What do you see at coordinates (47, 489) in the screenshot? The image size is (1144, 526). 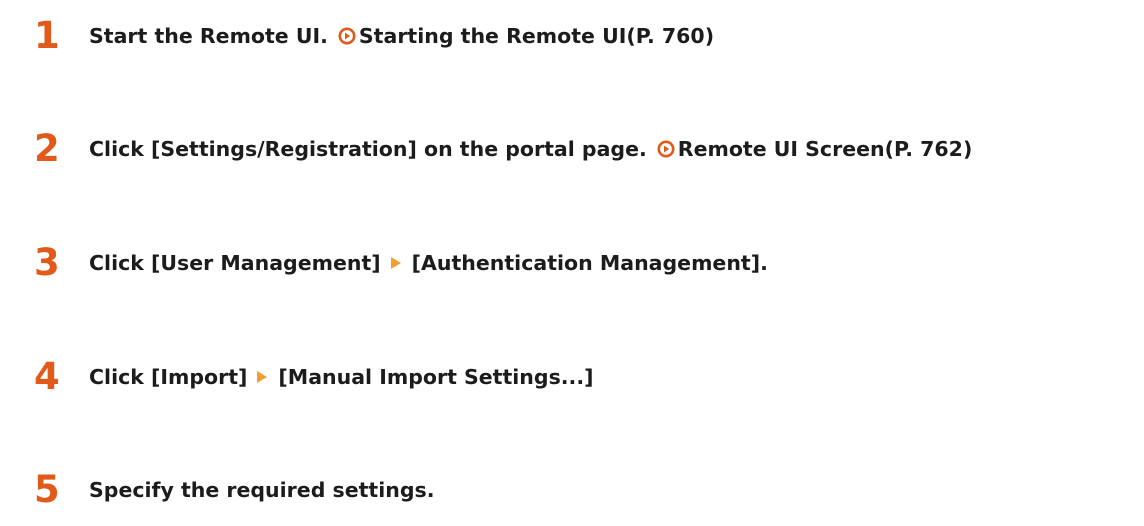 I see `step-number: 5` at bounding box center [47, 489].